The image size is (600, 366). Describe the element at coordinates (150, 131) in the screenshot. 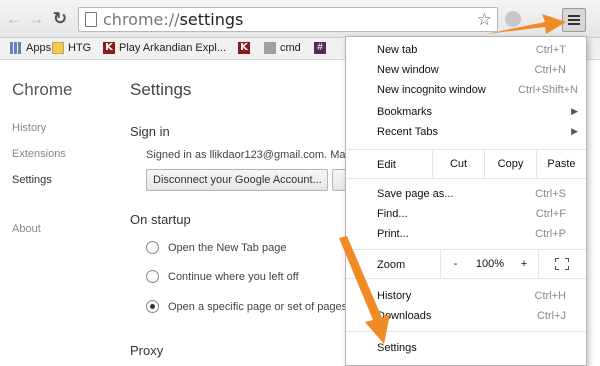

I see `sign-in-heading: Sign in` at that location.